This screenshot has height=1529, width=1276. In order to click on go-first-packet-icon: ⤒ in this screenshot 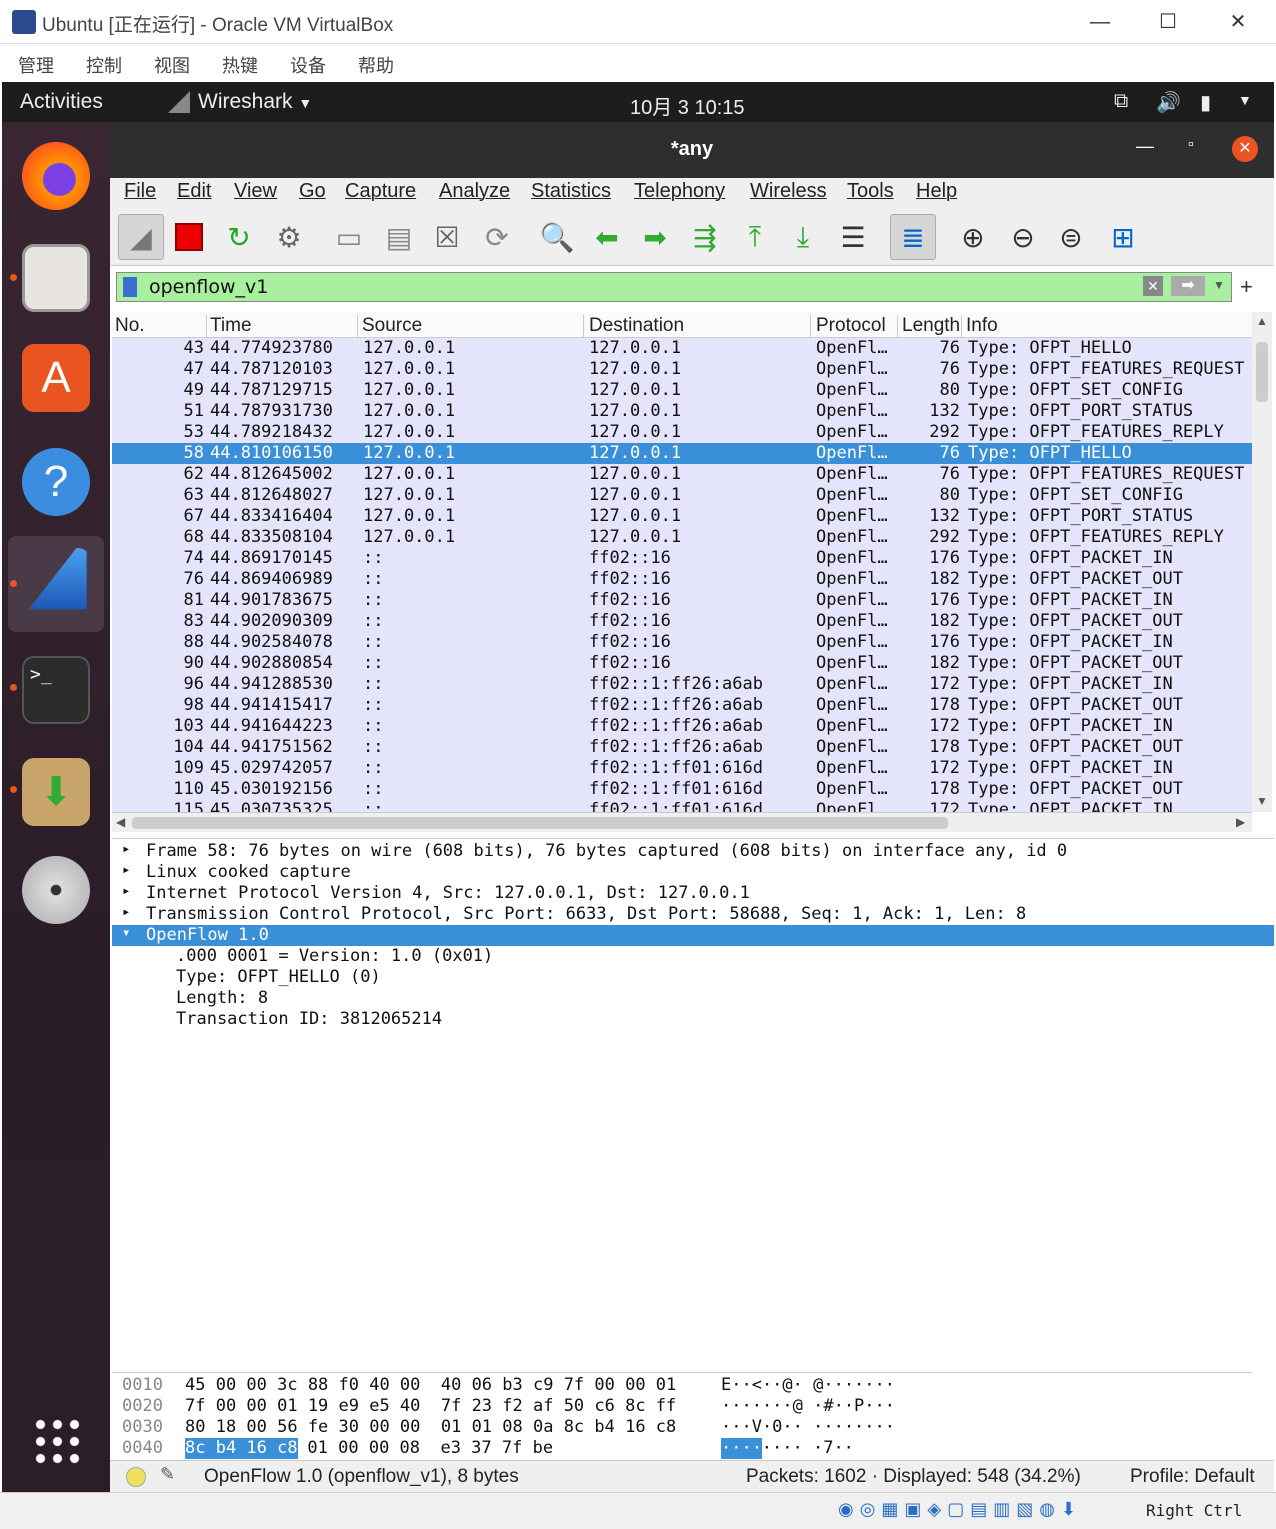, I will do `click(755, 237)`.